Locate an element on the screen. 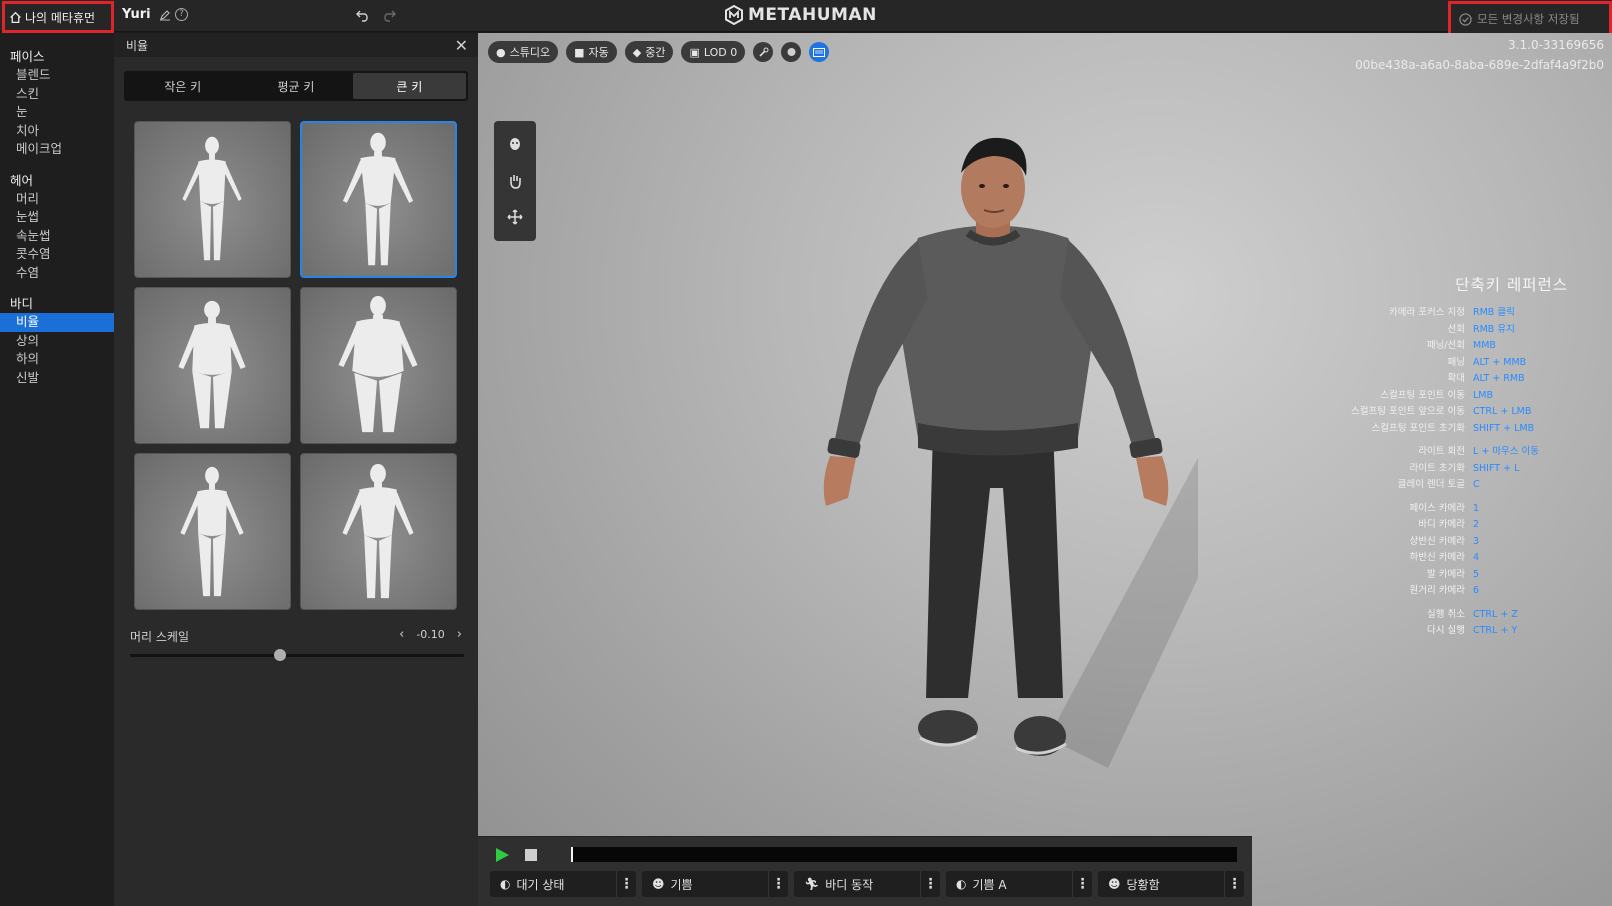  nav-item-eyebrows: 눈썹 is located at coordinates (57, 217).